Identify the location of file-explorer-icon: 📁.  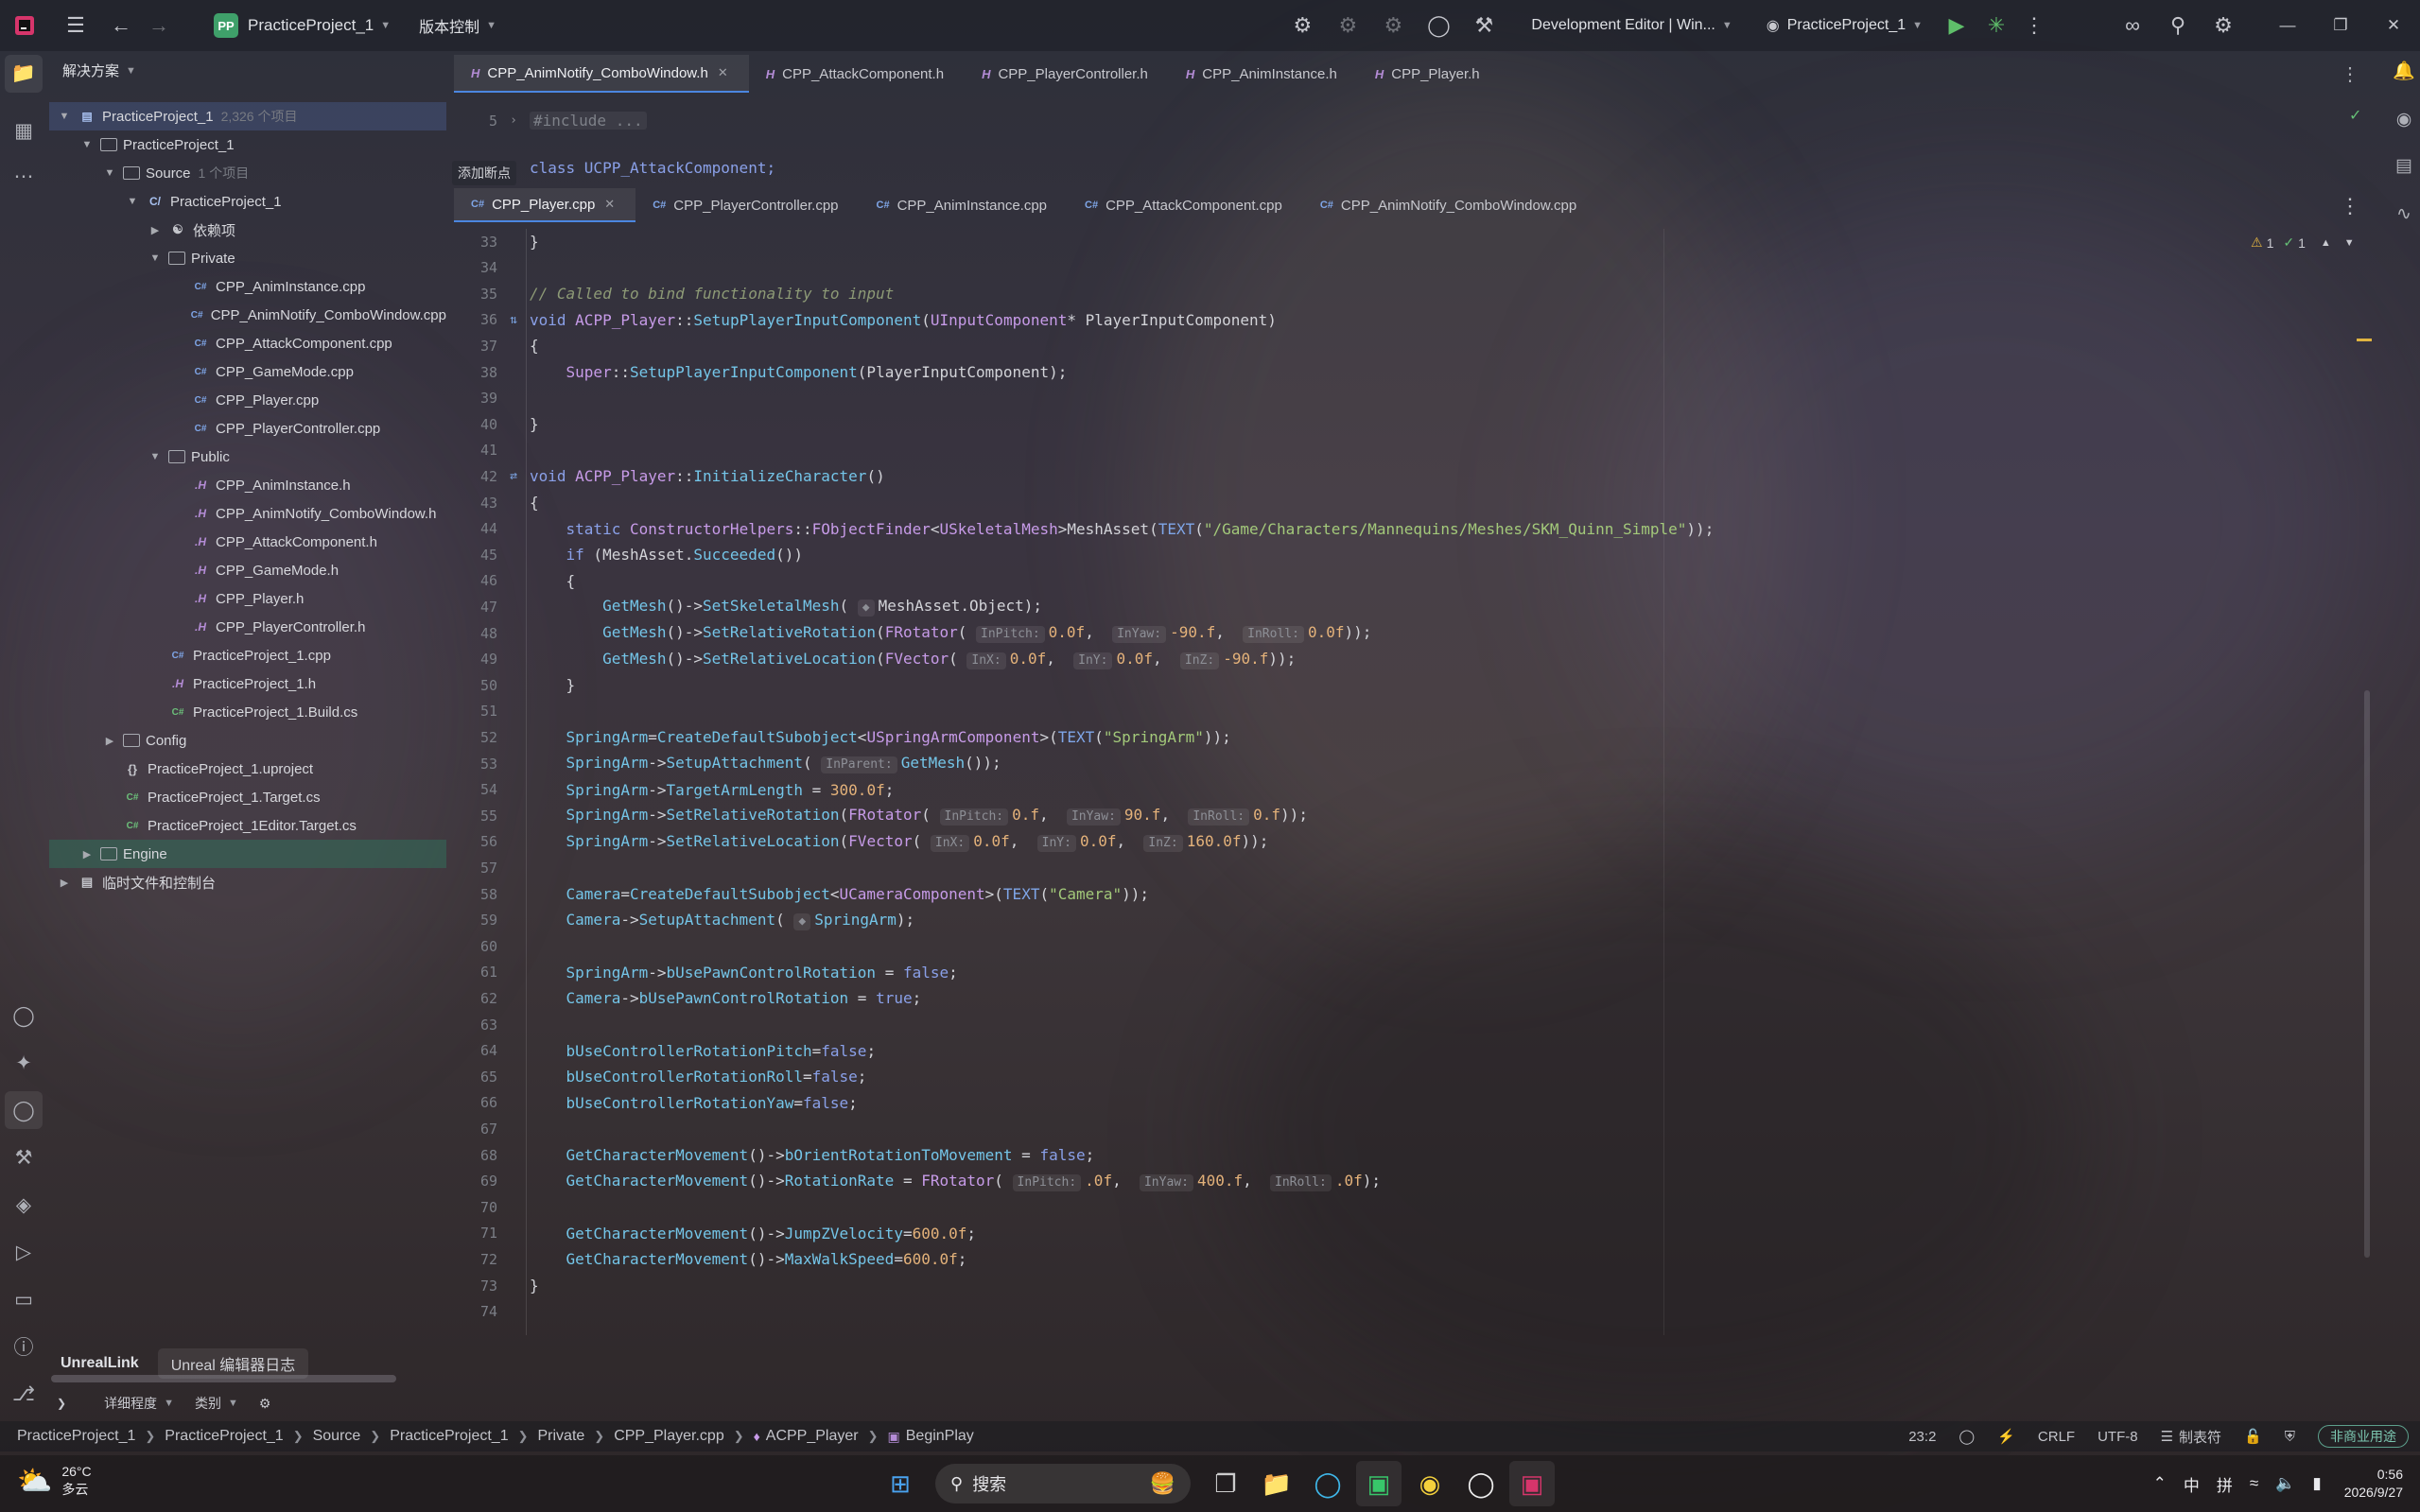
(1276, 1483).